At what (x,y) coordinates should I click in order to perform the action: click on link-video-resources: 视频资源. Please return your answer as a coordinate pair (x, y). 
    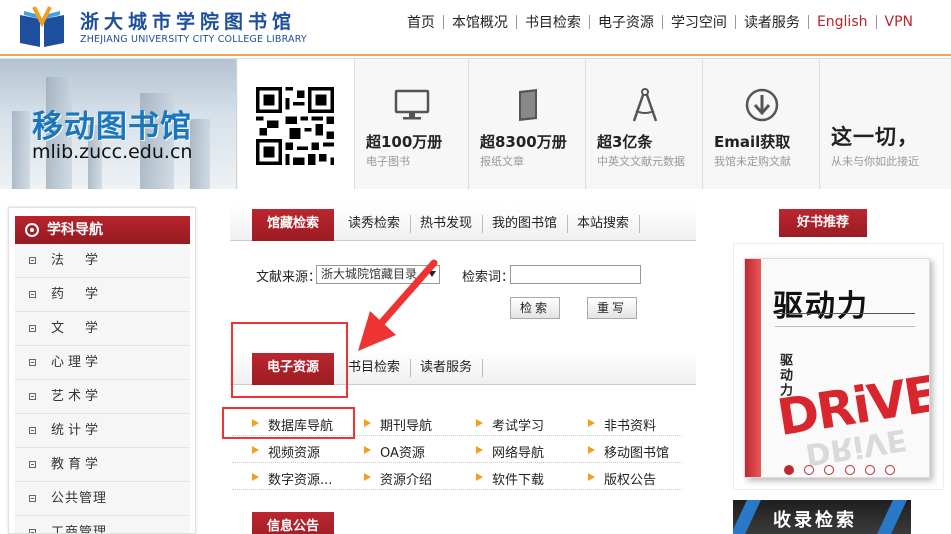
    Looking at the image, I should click on (286, 451).